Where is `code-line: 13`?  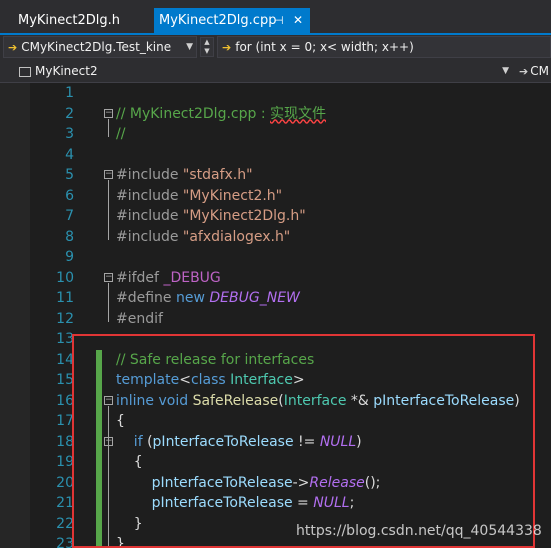 code-line: 13 is located at coordinates (275, 339).